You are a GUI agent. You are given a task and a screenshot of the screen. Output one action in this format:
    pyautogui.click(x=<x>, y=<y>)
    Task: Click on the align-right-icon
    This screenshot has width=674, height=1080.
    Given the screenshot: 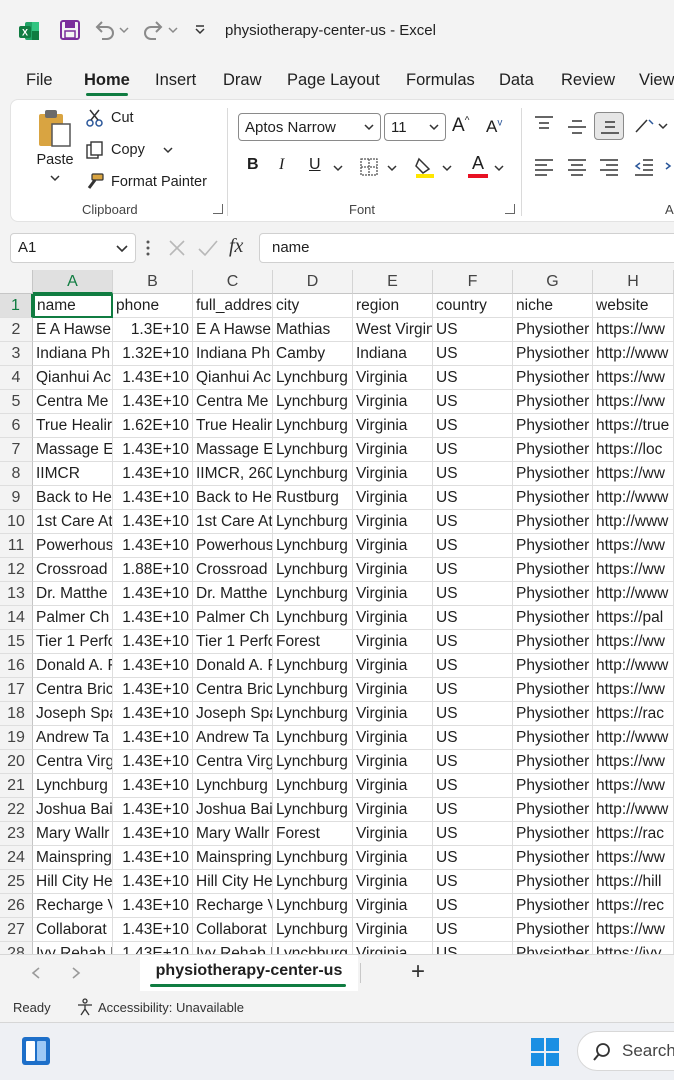 What is the action you would take?
    pyautogui.click(x=609, y=167)
    